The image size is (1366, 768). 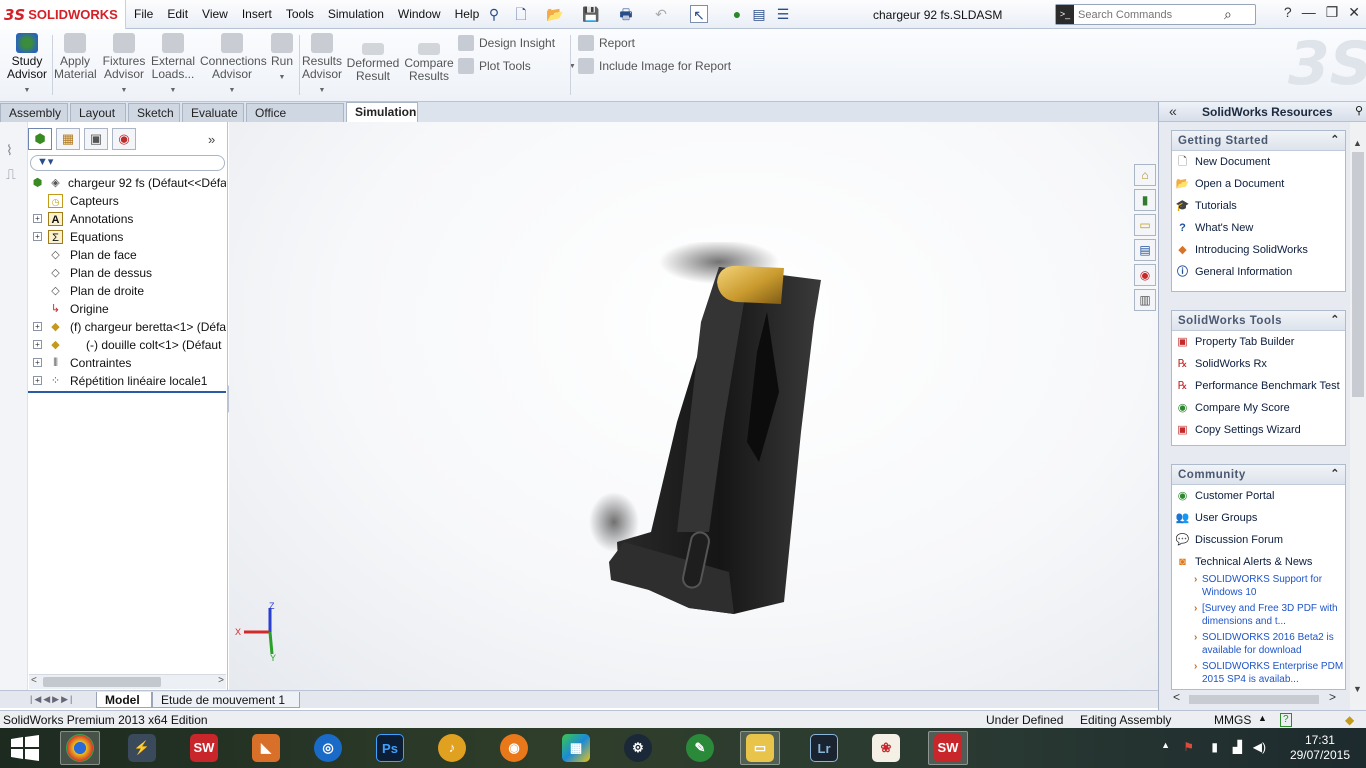 I want to click on tree-item-origine: ↳ Origine, so click(x=128, y=309).